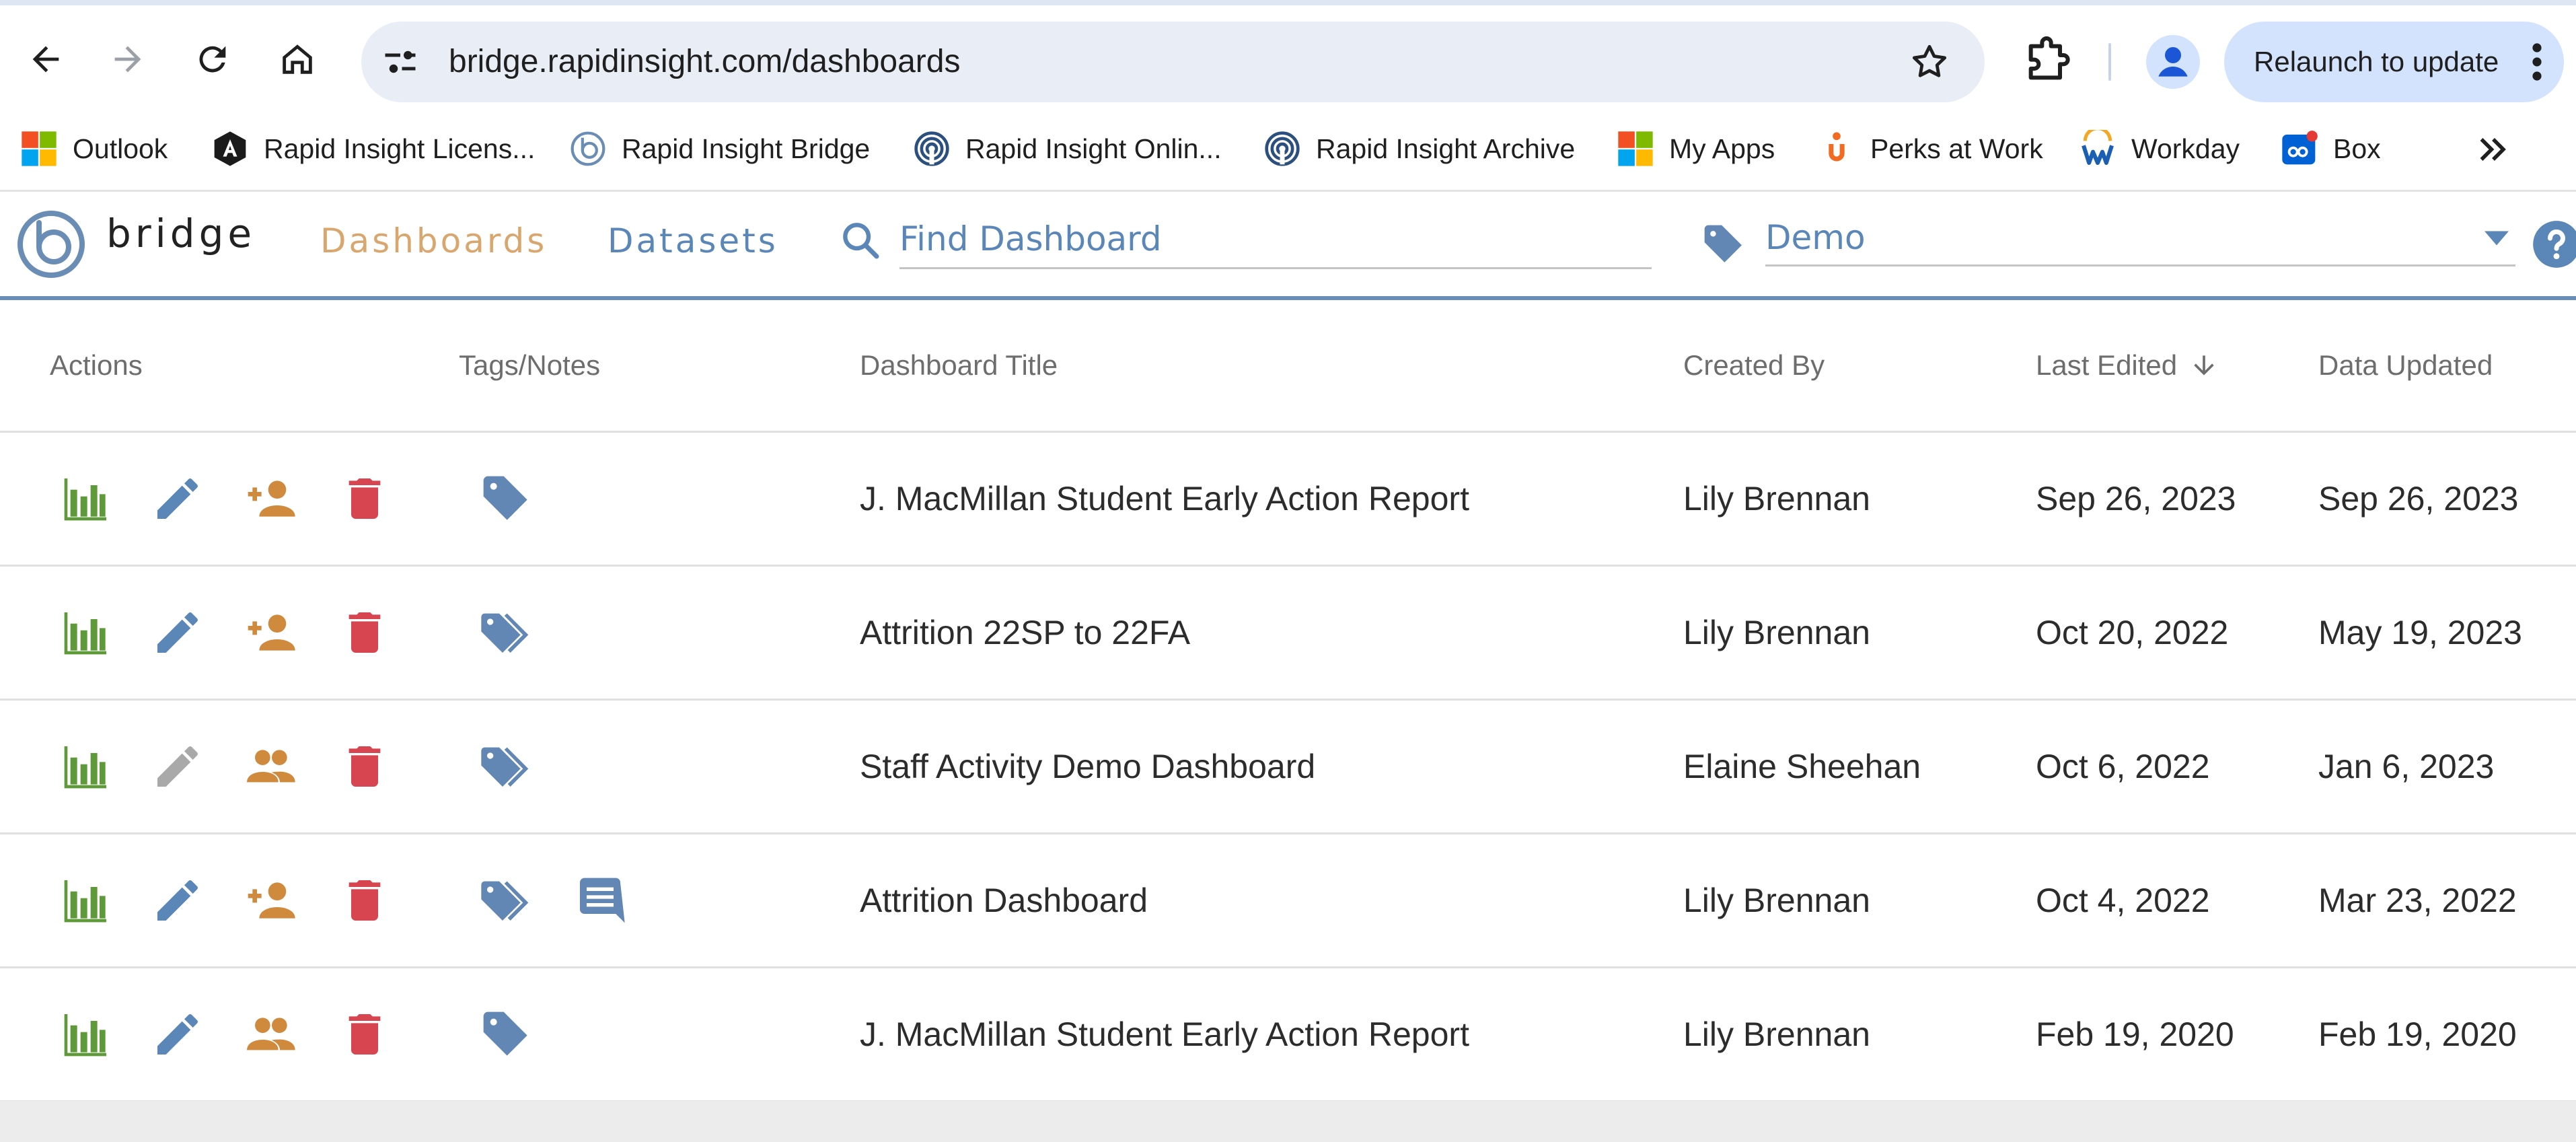  I want to click on bookmark-star-icon, so click(1929, 61).